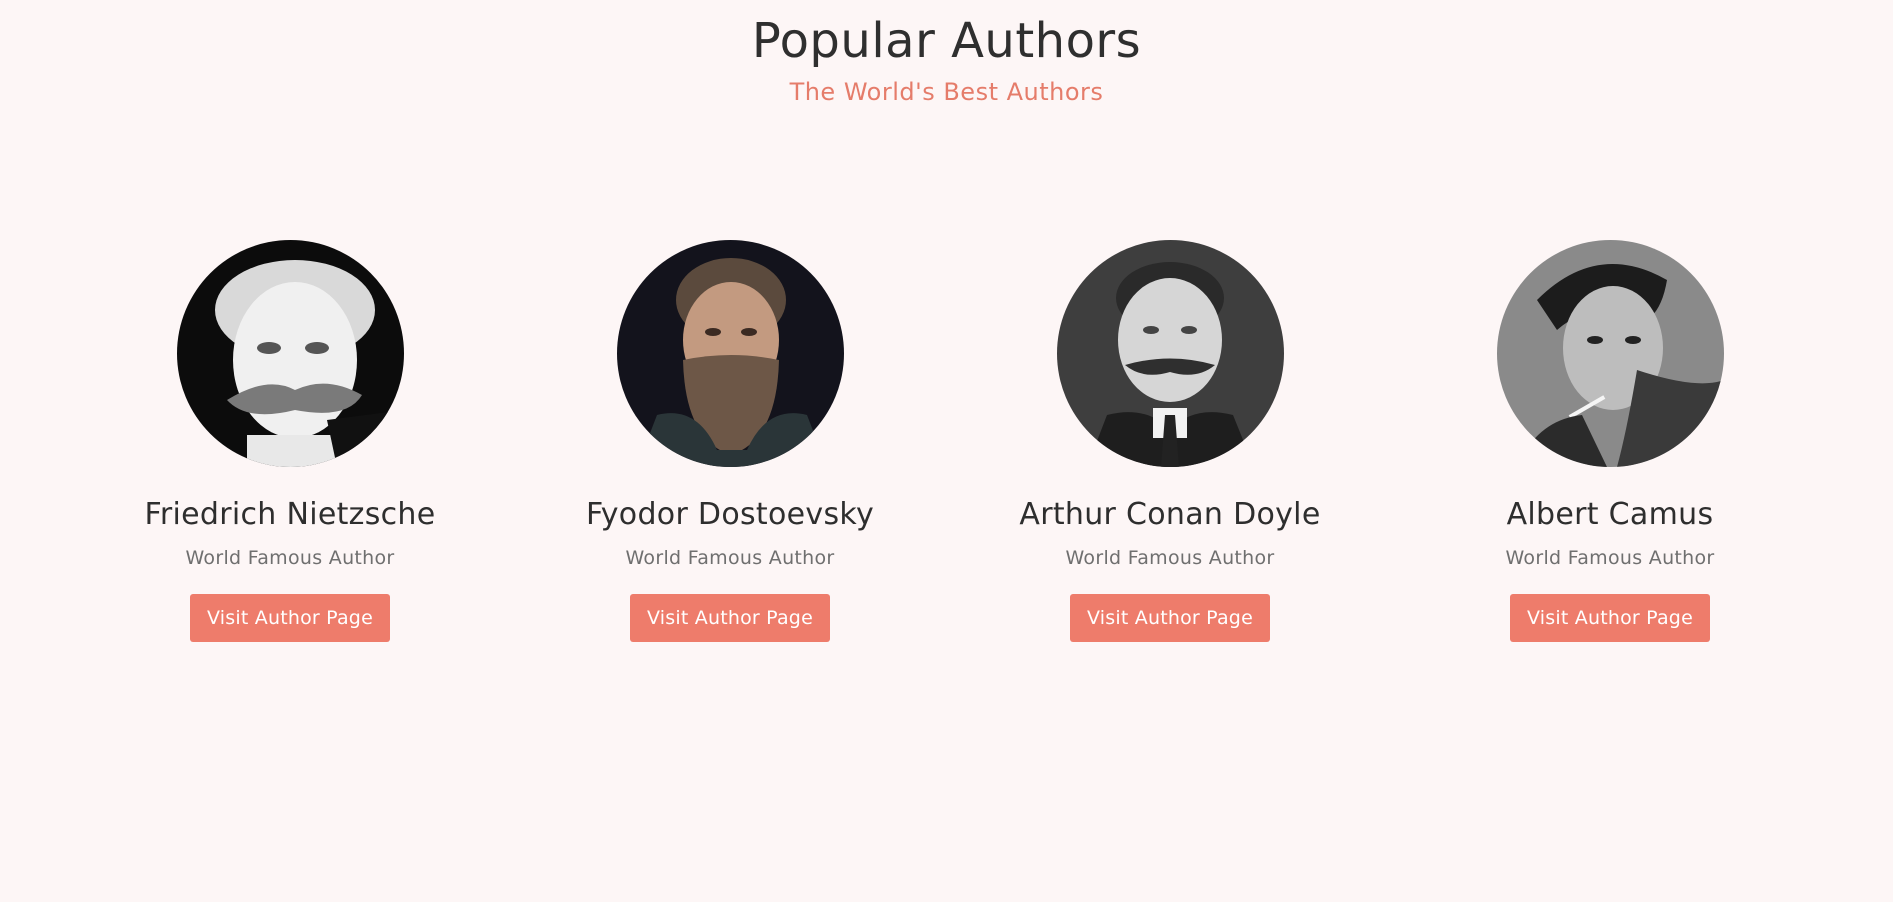  Describe the element at coordinates (730, 514) in the screenshot. I see `author-name: Fyodor Dostoevsky` at that location.